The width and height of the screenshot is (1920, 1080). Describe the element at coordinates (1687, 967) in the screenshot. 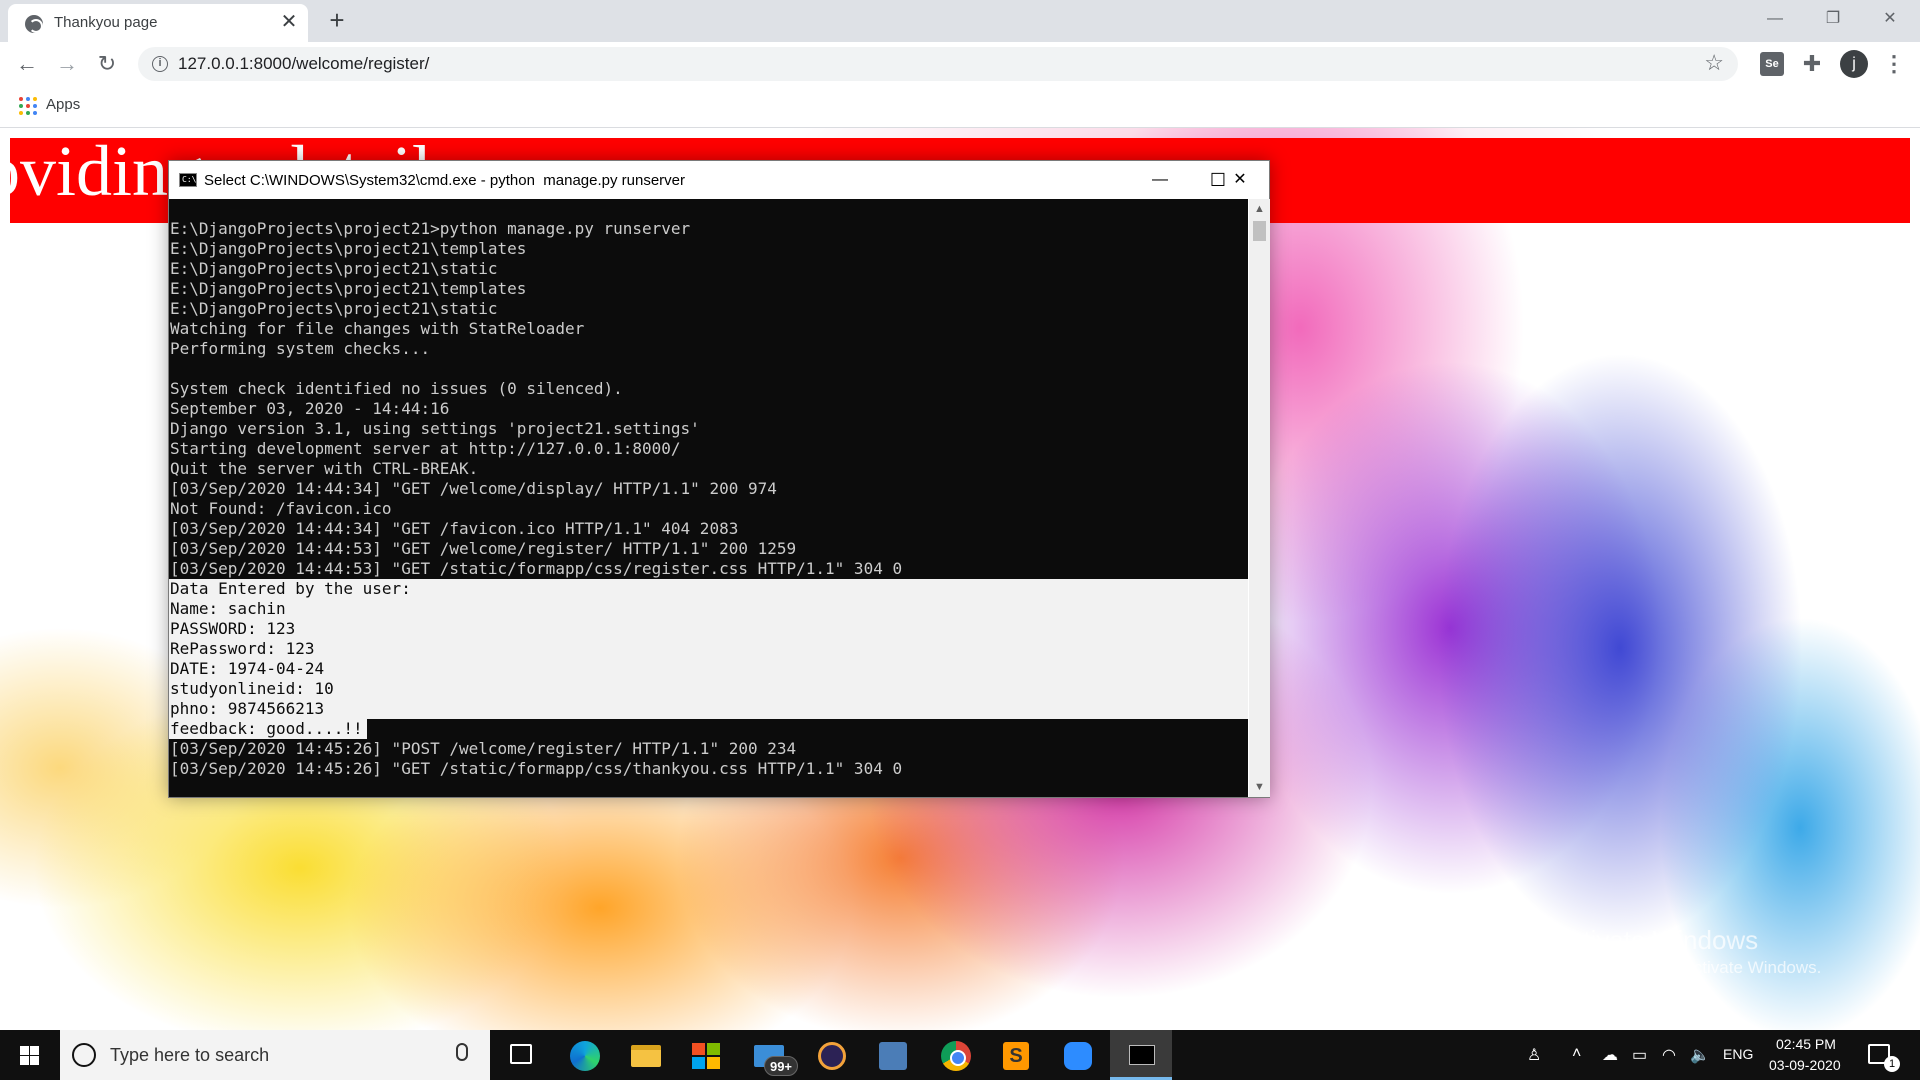

I see `activate-windows-subtext: Go to Settings to activate Windows.` at that location.